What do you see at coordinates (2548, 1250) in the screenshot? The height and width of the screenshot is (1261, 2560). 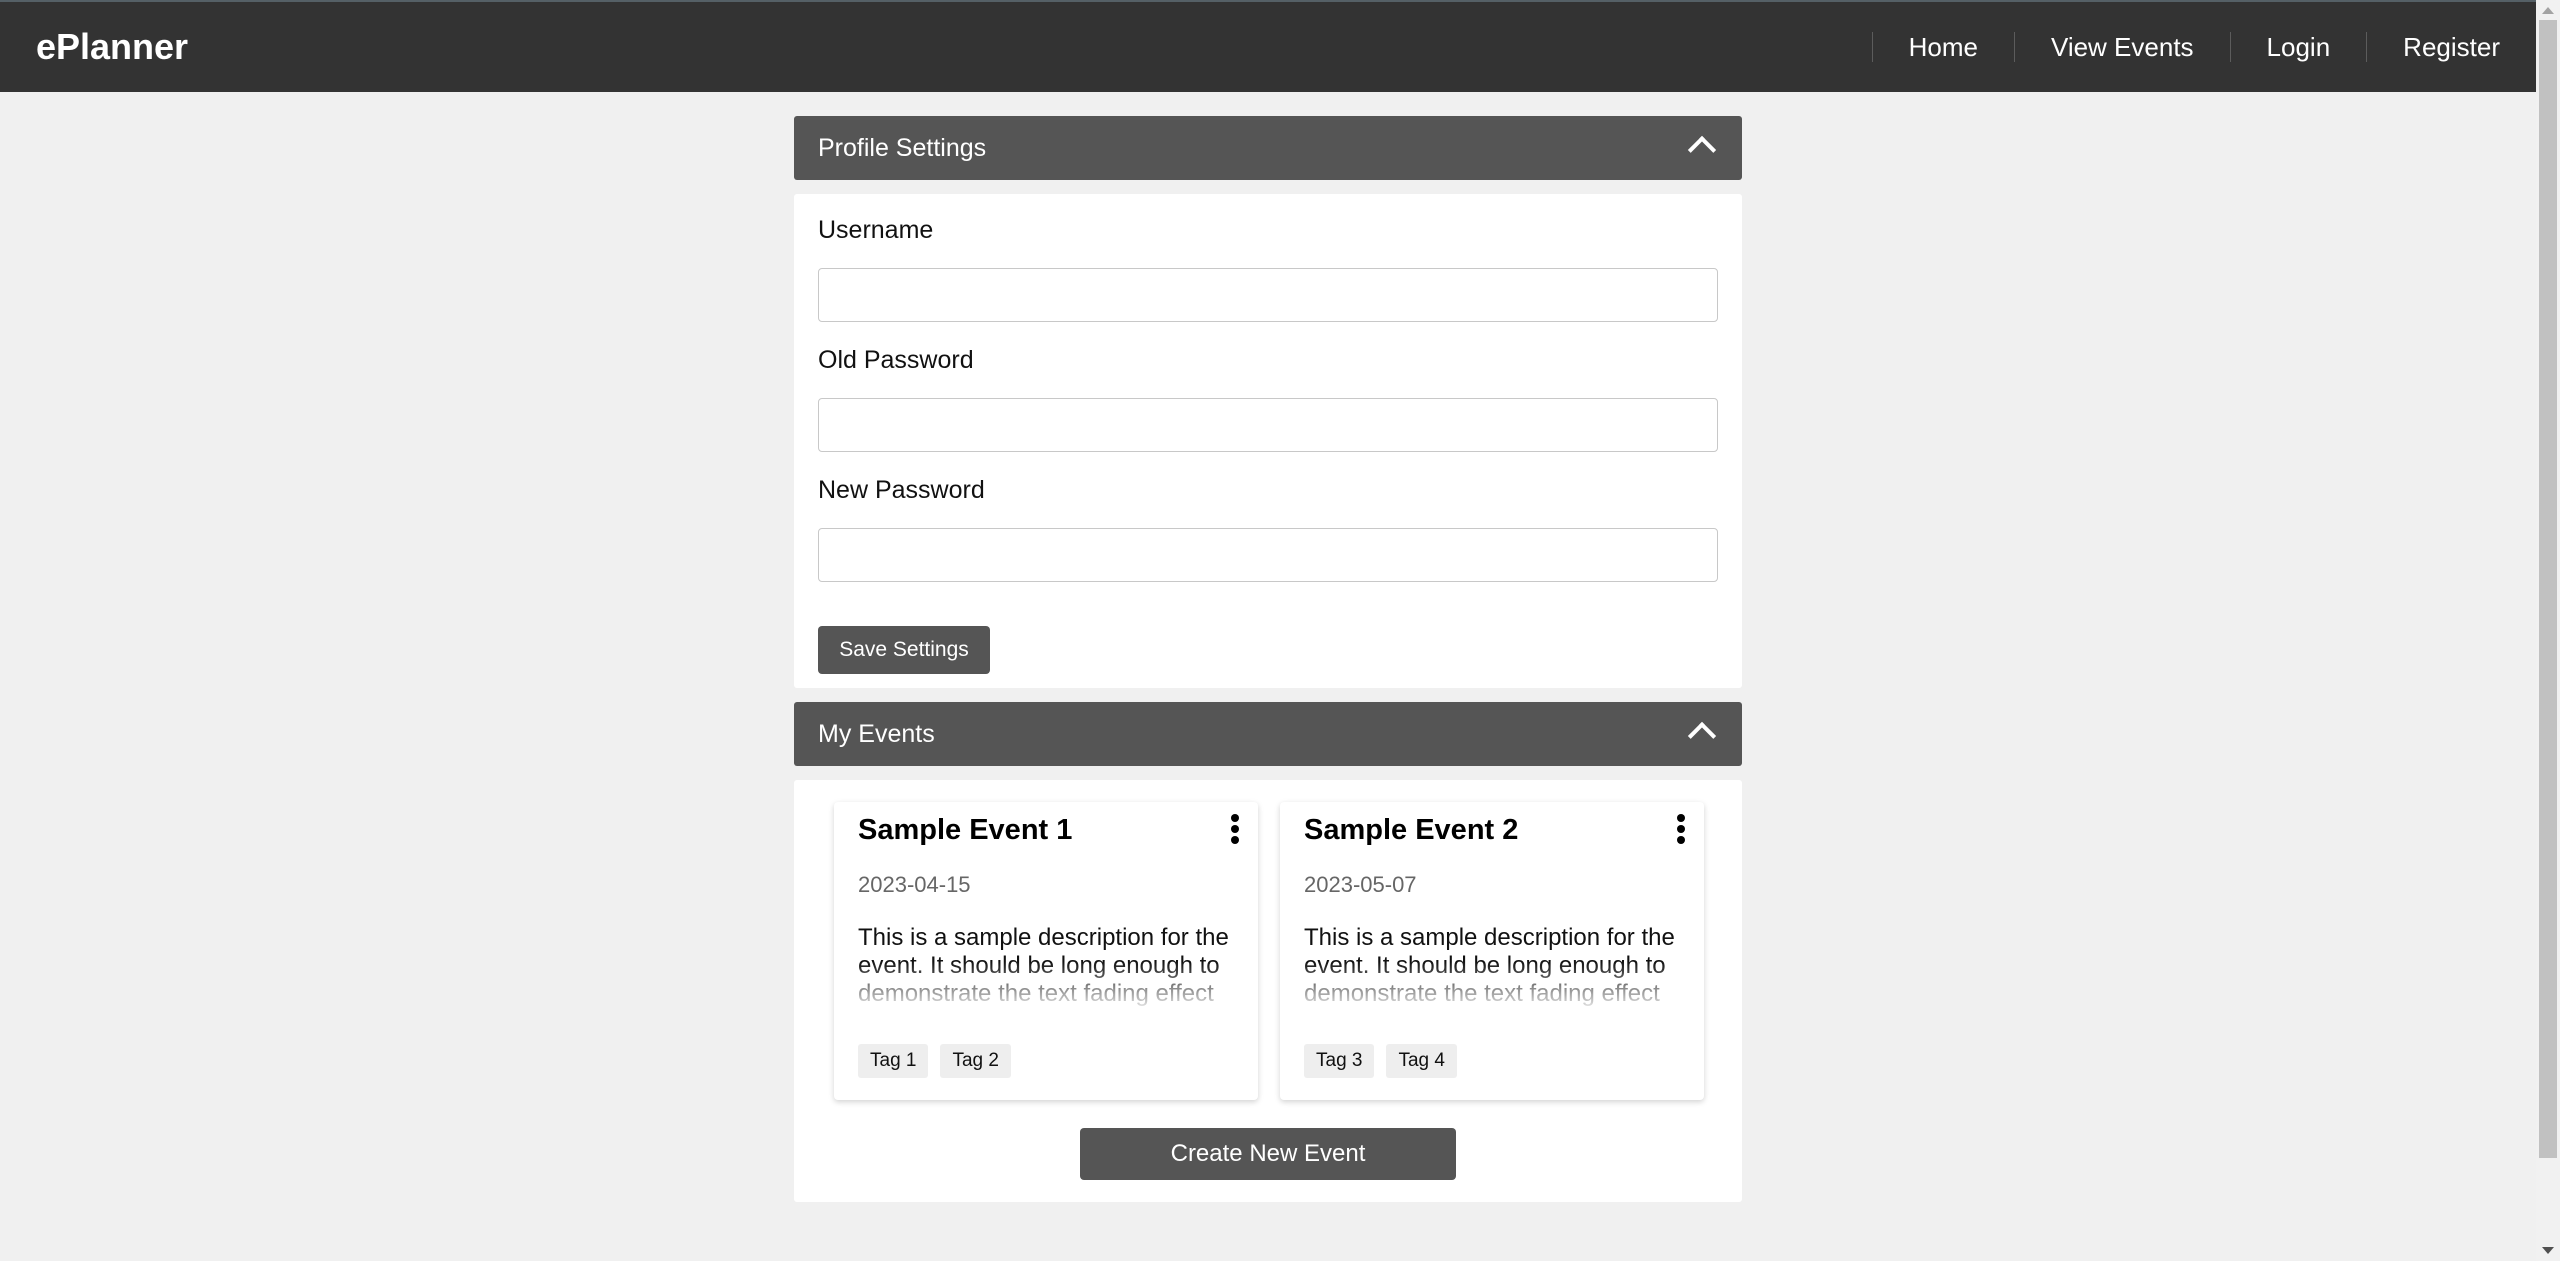 I see `scroll-down-arrow-icon` at bounding box center [2548, 1250].